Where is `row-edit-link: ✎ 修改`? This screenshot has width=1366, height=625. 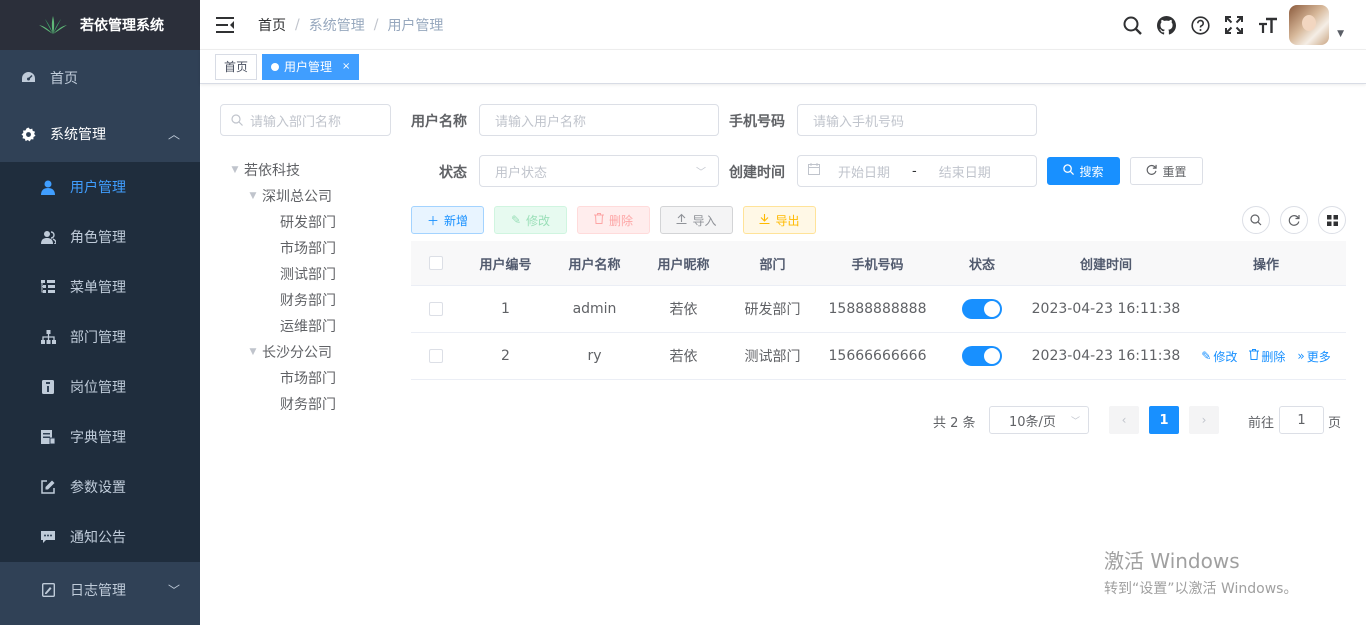
row-edit-link: ✎ 修改 is located at coordinates (1219, 356).